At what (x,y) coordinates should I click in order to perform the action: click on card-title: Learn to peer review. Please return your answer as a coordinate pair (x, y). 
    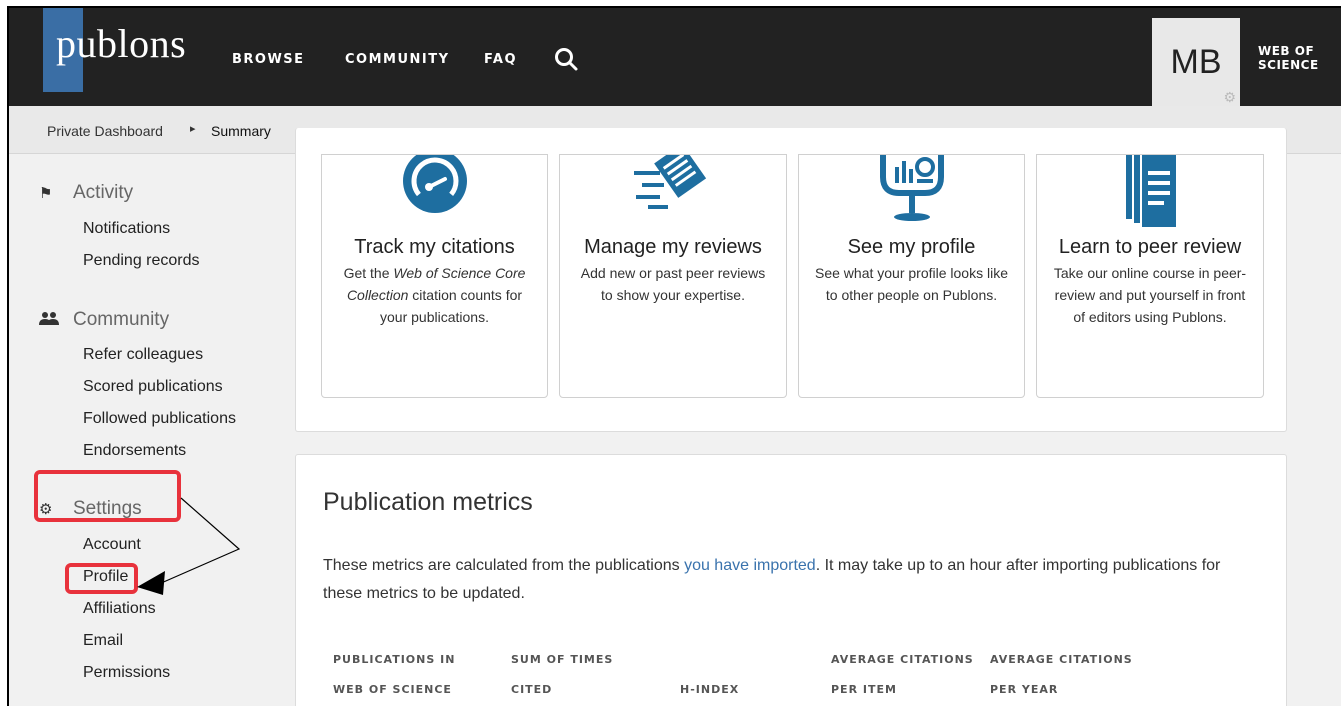
    Looking at the image, I should click on (1150, 247).